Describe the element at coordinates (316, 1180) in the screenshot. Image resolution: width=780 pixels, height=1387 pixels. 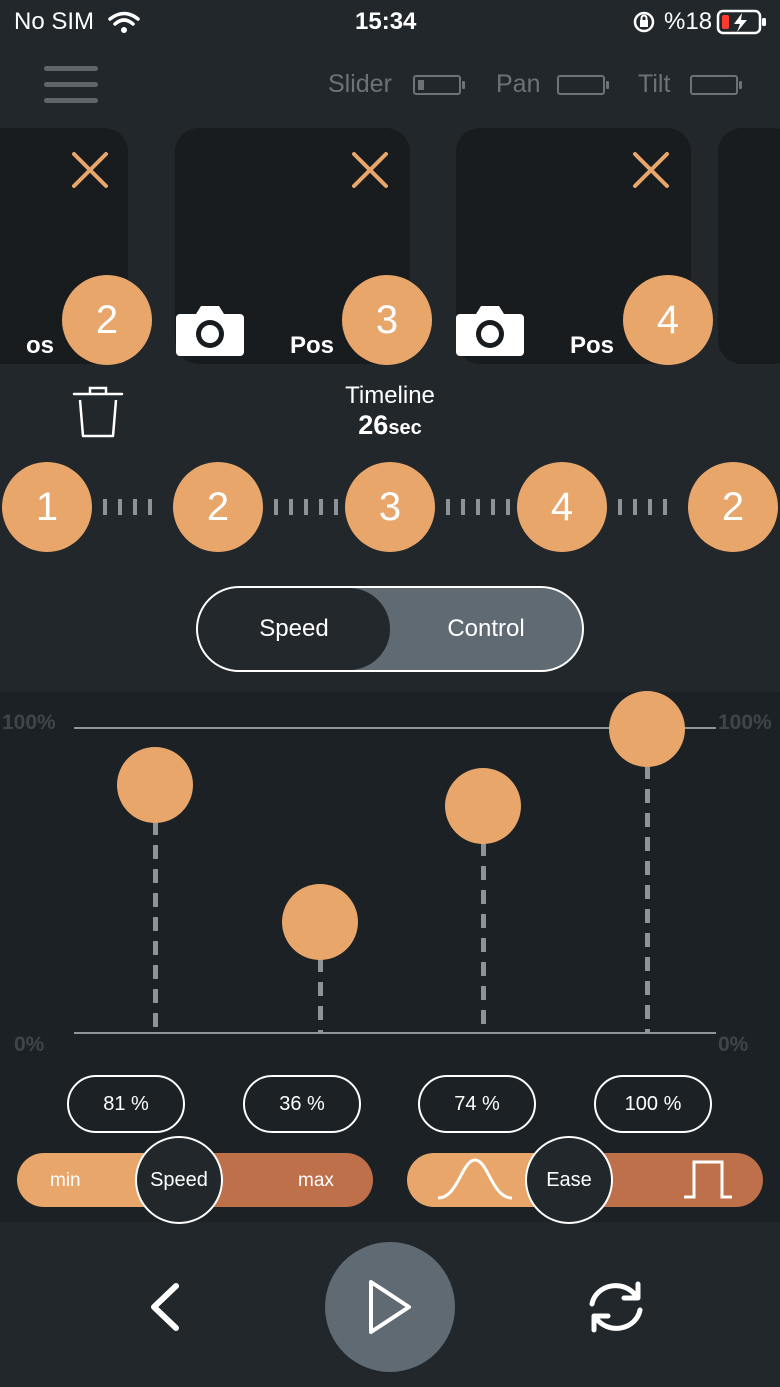
I see `speed-max-label: max` at that location.